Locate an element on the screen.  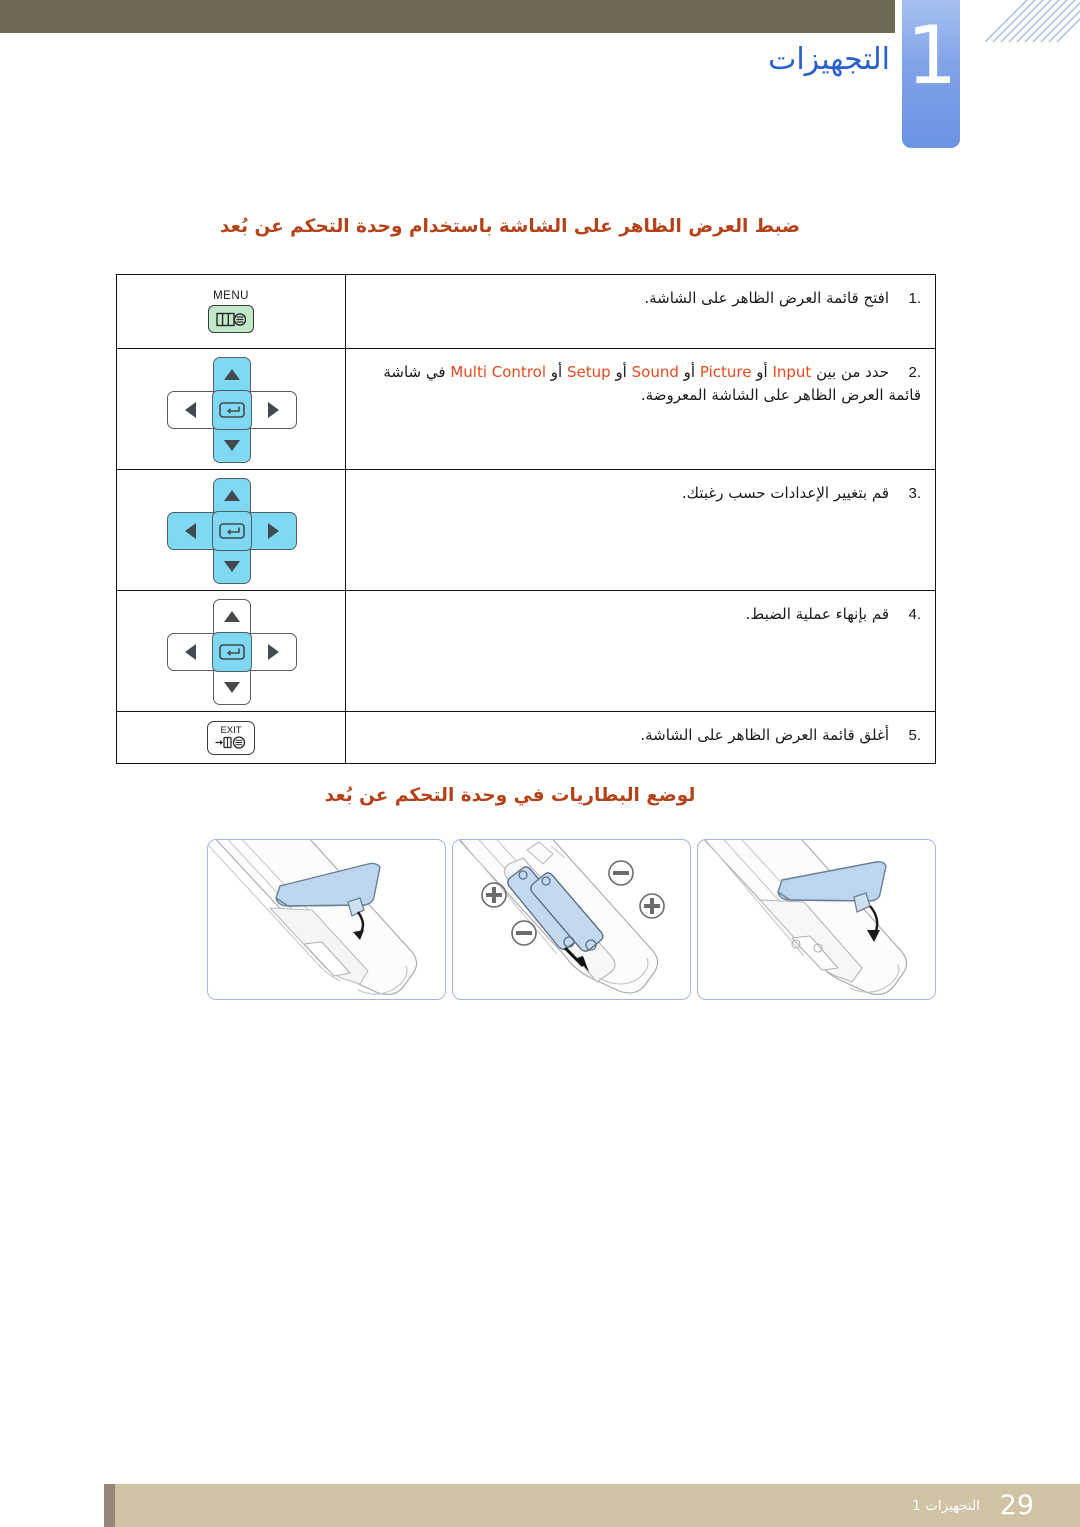
header-hatch-decoration is located at coordinates (1032, 21).